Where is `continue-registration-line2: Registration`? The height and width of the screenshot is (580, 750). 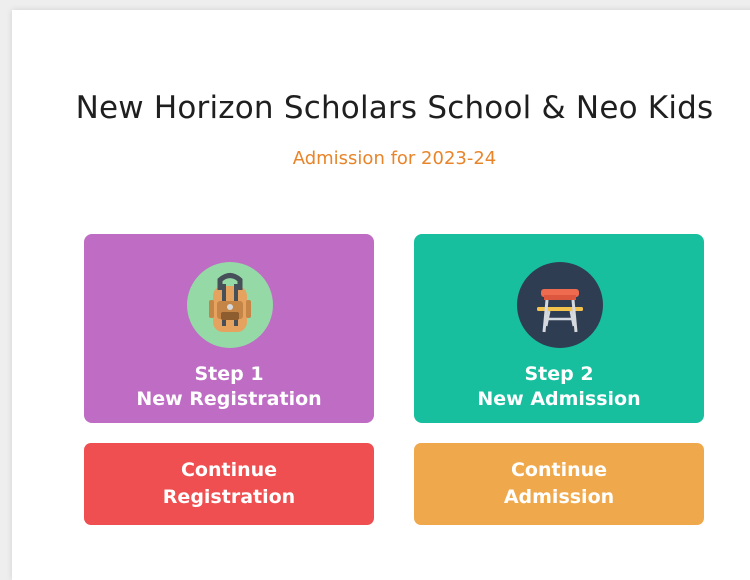
continue-registration-line2: Registration is located at coordinates (229, 497).